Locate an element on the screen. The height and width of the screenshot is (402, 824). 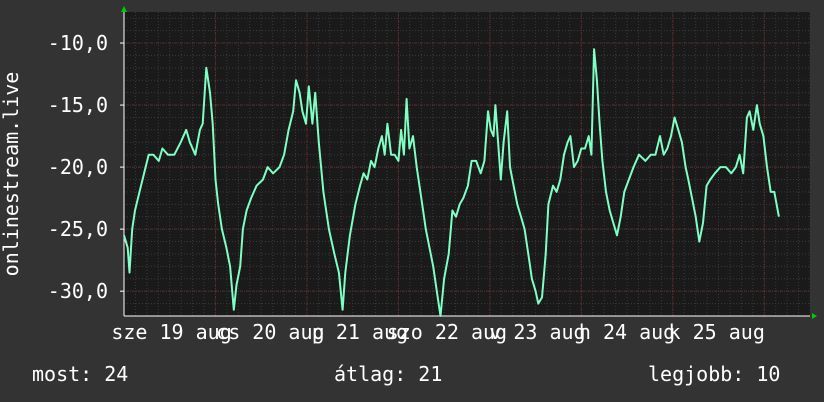
y-tick-label: -30,0 is located at coordinates (78, 291).